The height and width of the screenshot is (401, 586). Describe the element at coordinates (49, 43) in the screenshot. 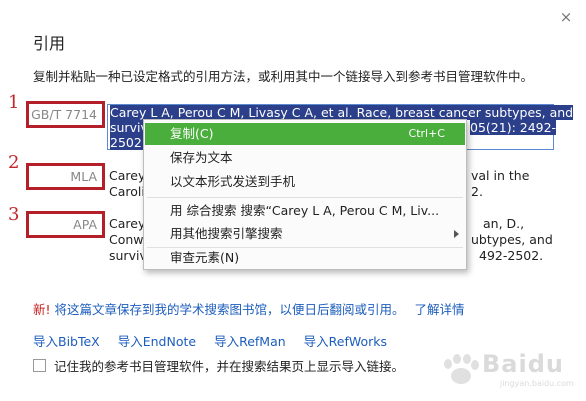

I see `dialog-title: 引用` at that location.